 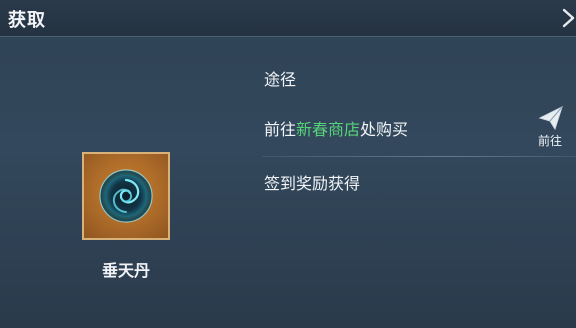 I want to click on dialog-title: 获取, so click(x=27, y=20).